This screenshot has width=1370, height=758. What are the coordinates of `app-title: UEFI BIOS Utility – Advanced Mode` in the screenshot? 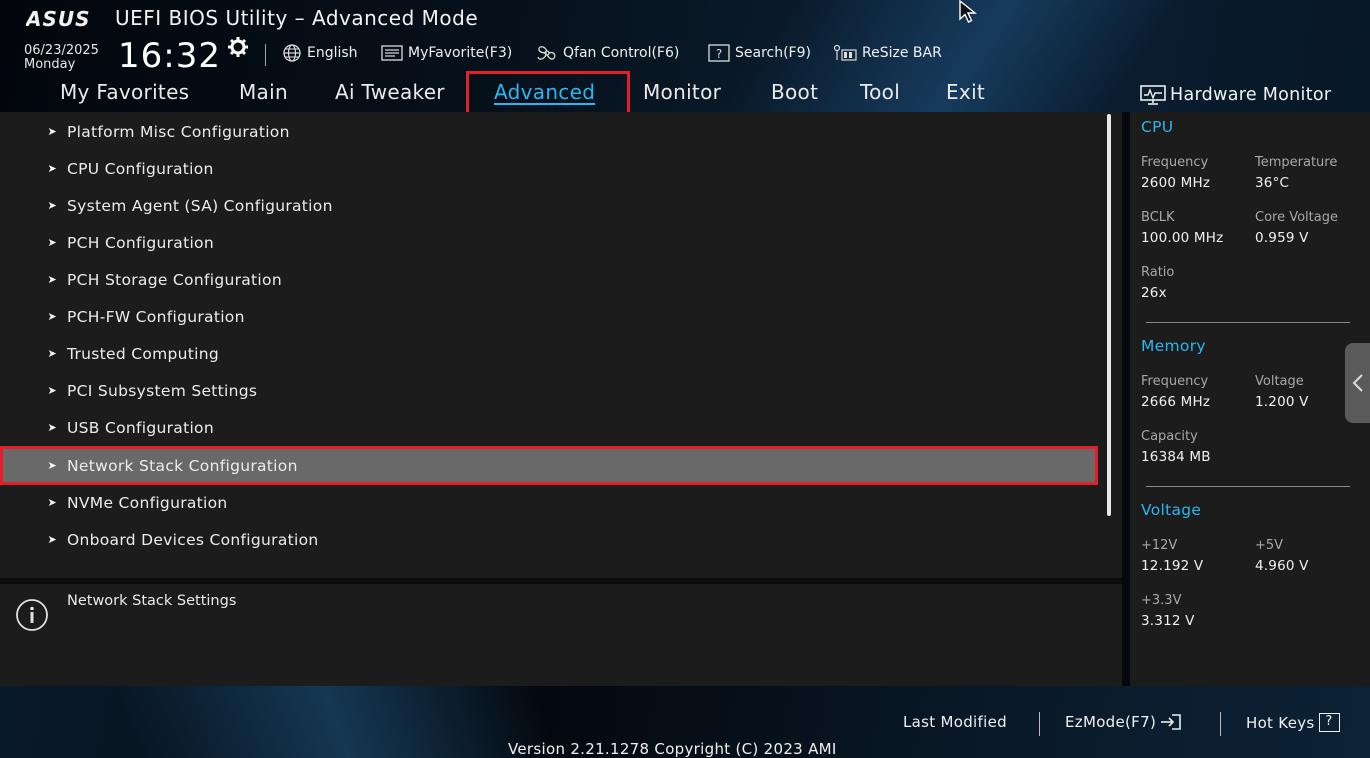 It's located at (297, 18).